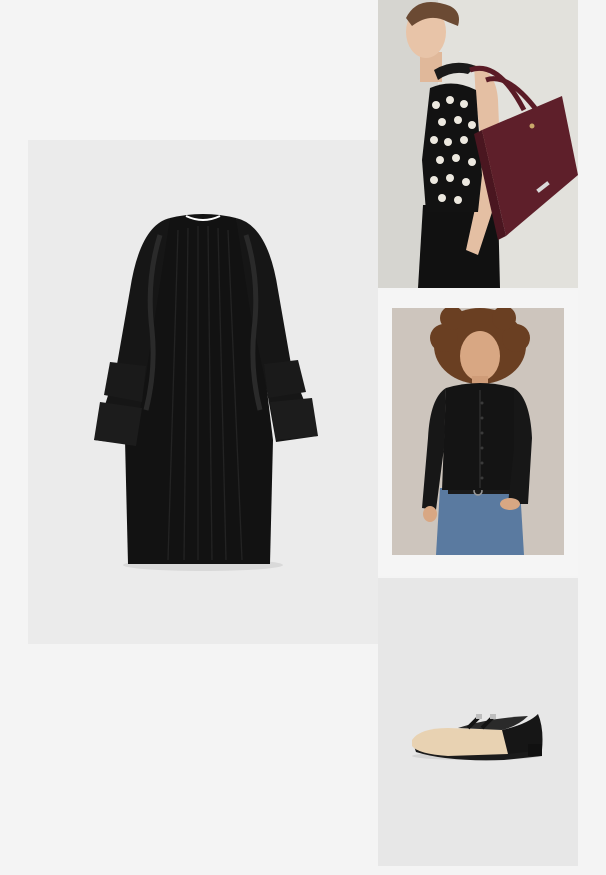 This screenshot has width=606, height=875. I want to click on product-card-cardigan, so click(478, 431).